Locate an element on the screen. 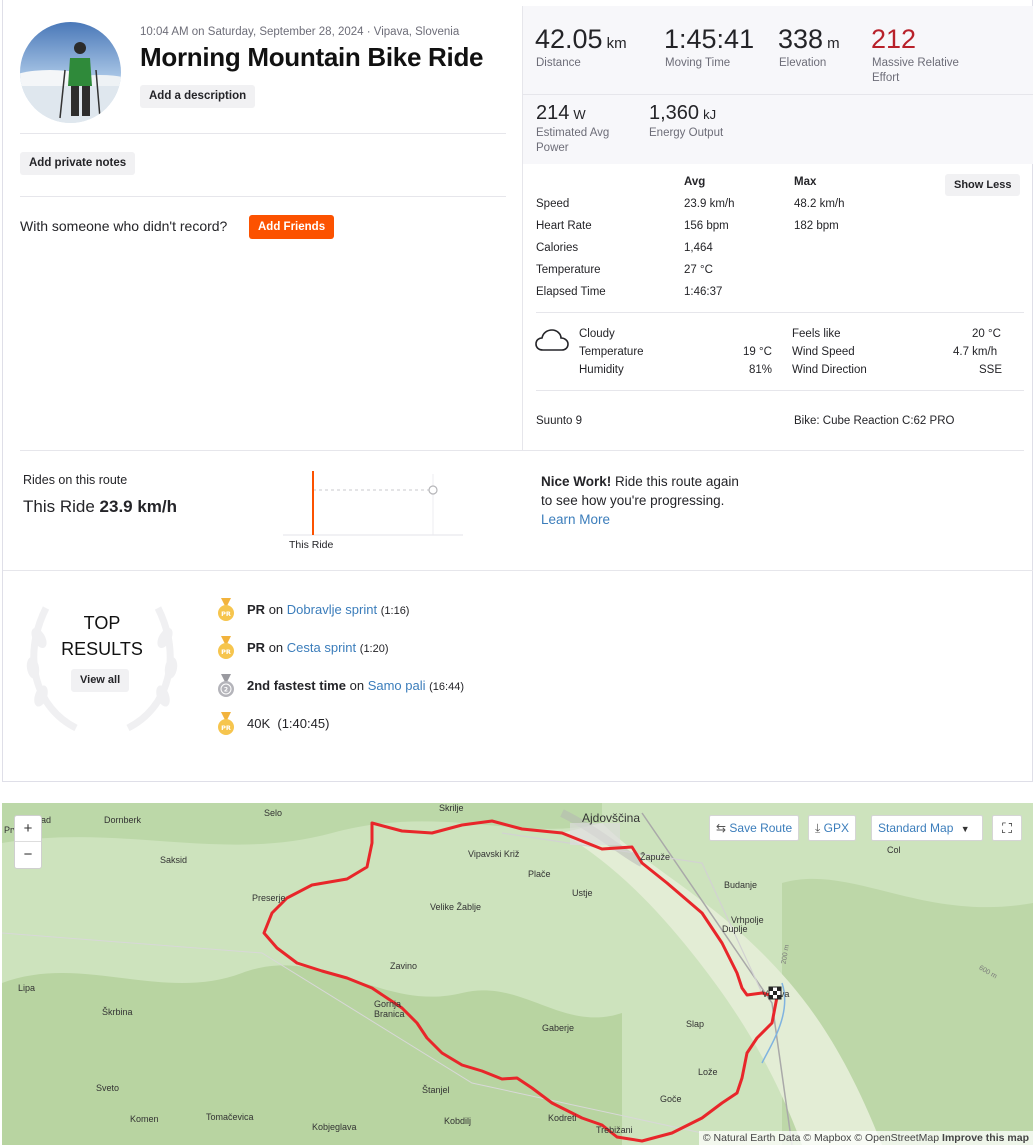 The image size is (1033, 1145). map-place-label: Lože is located at coordinates (708, 1072).